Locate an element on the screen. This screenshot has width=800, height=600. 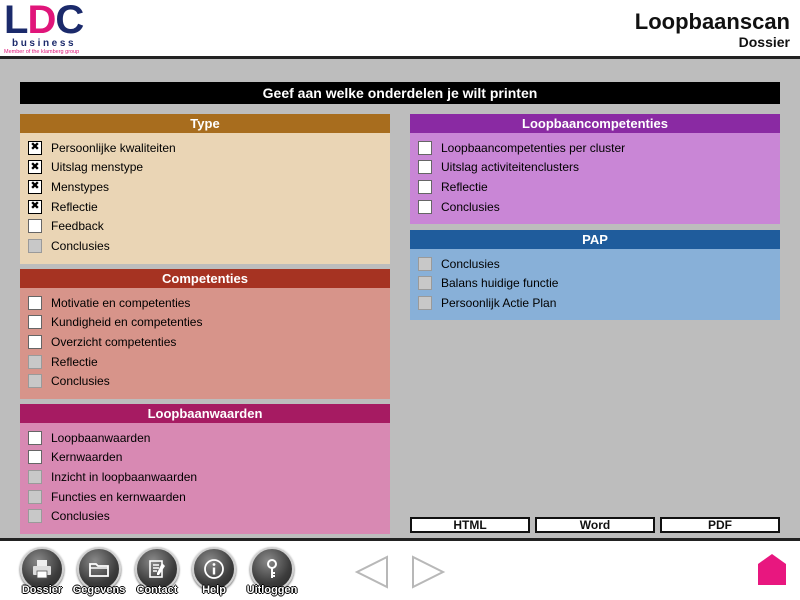
print-option-label: Kundigheid en competenties is located at coordinates (127, 322).